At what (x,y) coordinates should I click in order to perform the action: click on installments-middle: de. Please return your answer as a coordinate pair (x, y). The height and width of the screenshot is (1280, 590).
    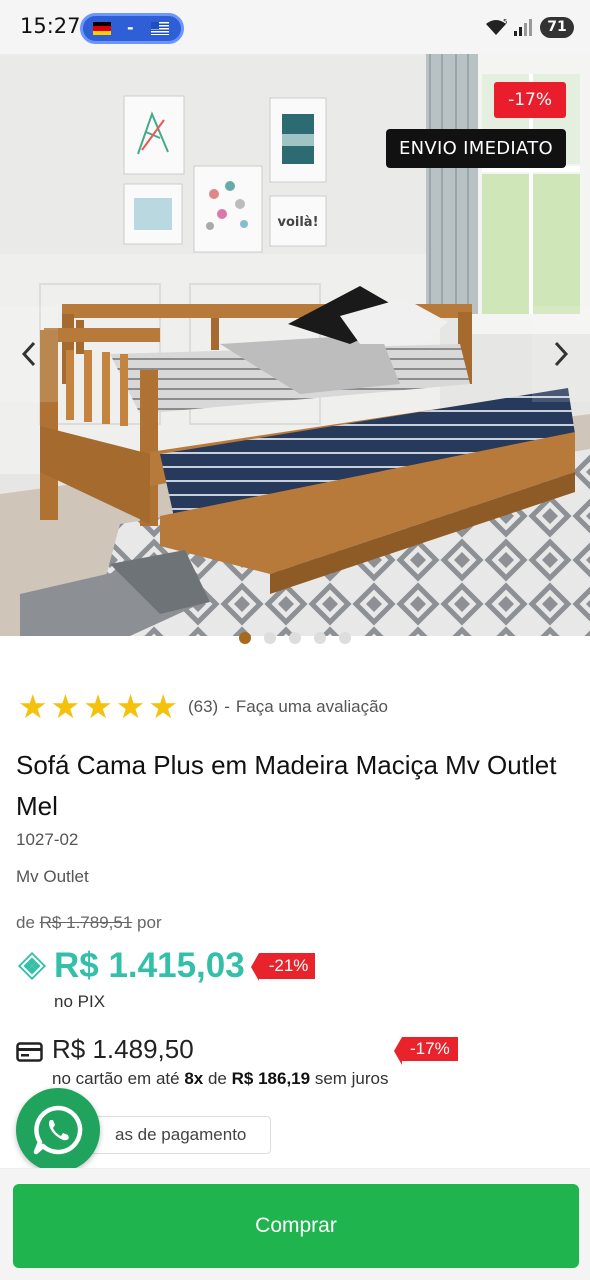
    Looking at the image, I should click on (217, 1078).